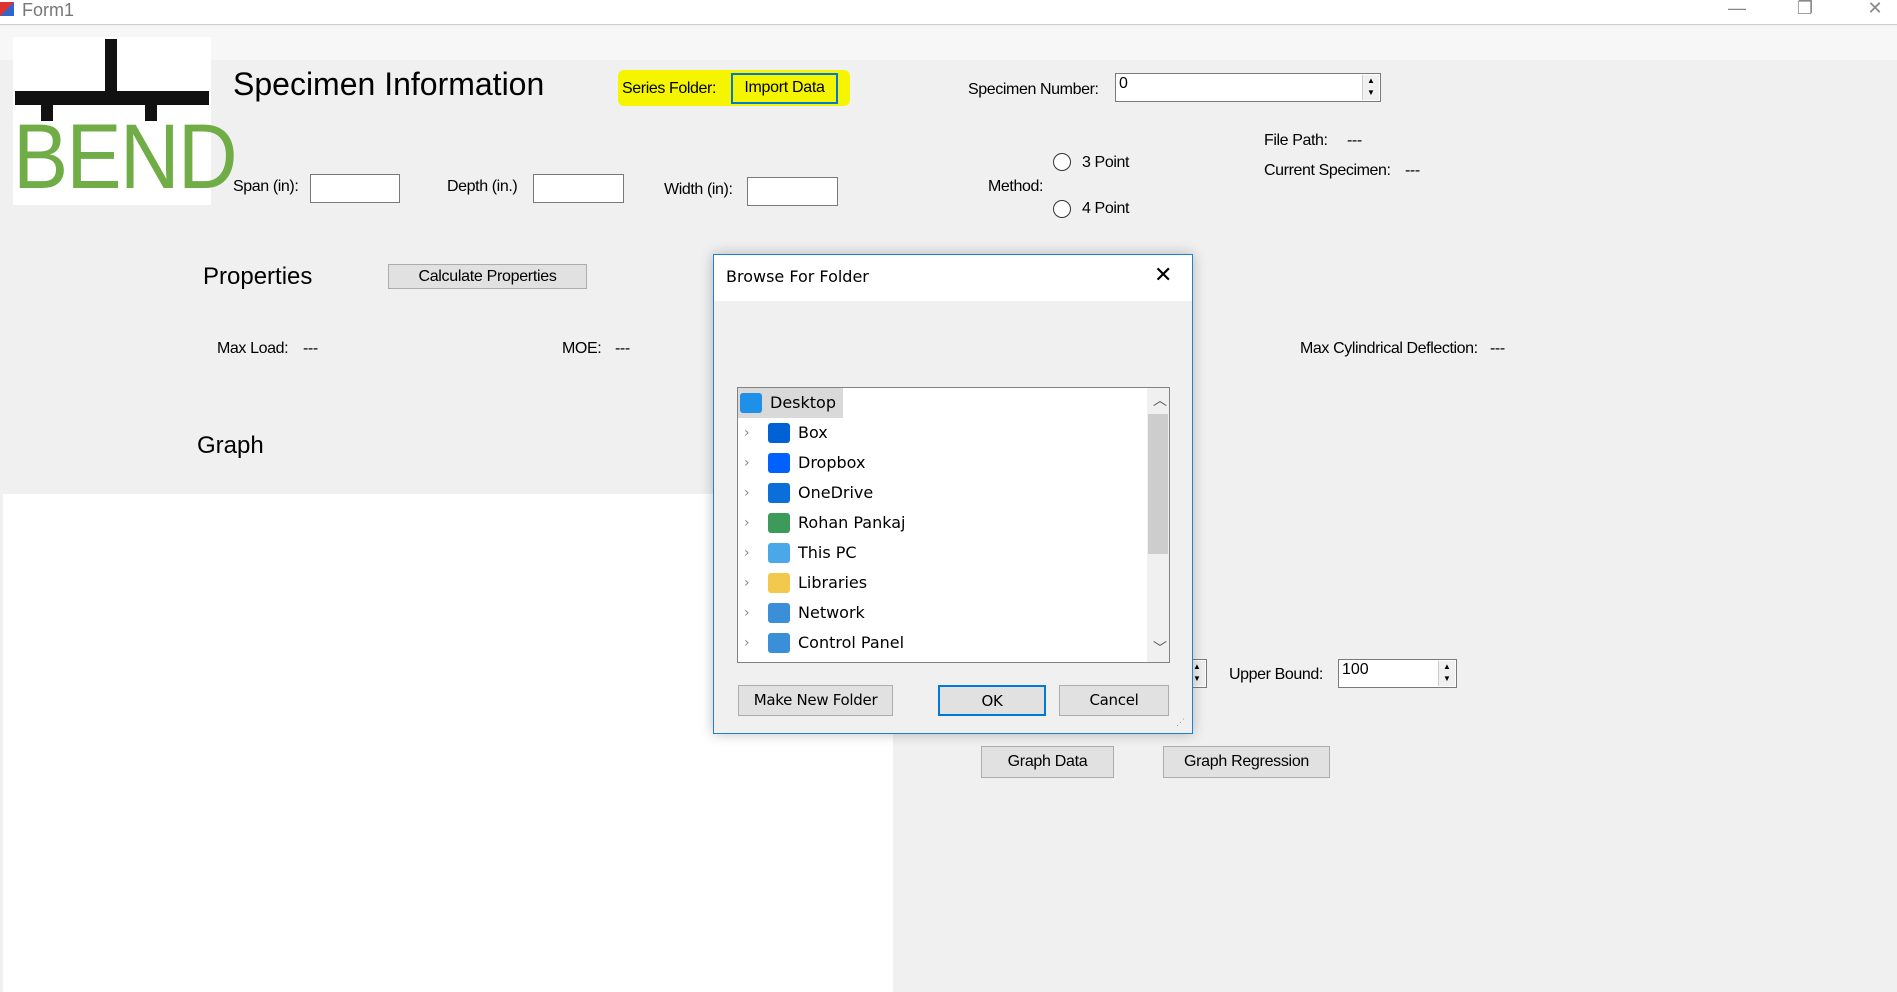  Describe the element at coordinates (813, 432) in the screenshot. I see `tree-item-label: Box` at that location.